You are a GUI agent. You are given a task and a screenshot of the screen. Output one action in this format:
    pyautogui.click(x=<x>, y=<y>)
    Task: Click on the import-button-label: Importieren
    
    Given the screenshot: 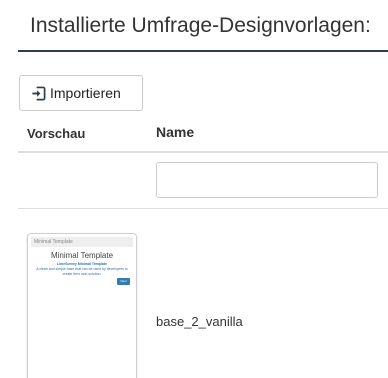 What is the action you would take?
    pyautogui.click(x=85, y=93)
    